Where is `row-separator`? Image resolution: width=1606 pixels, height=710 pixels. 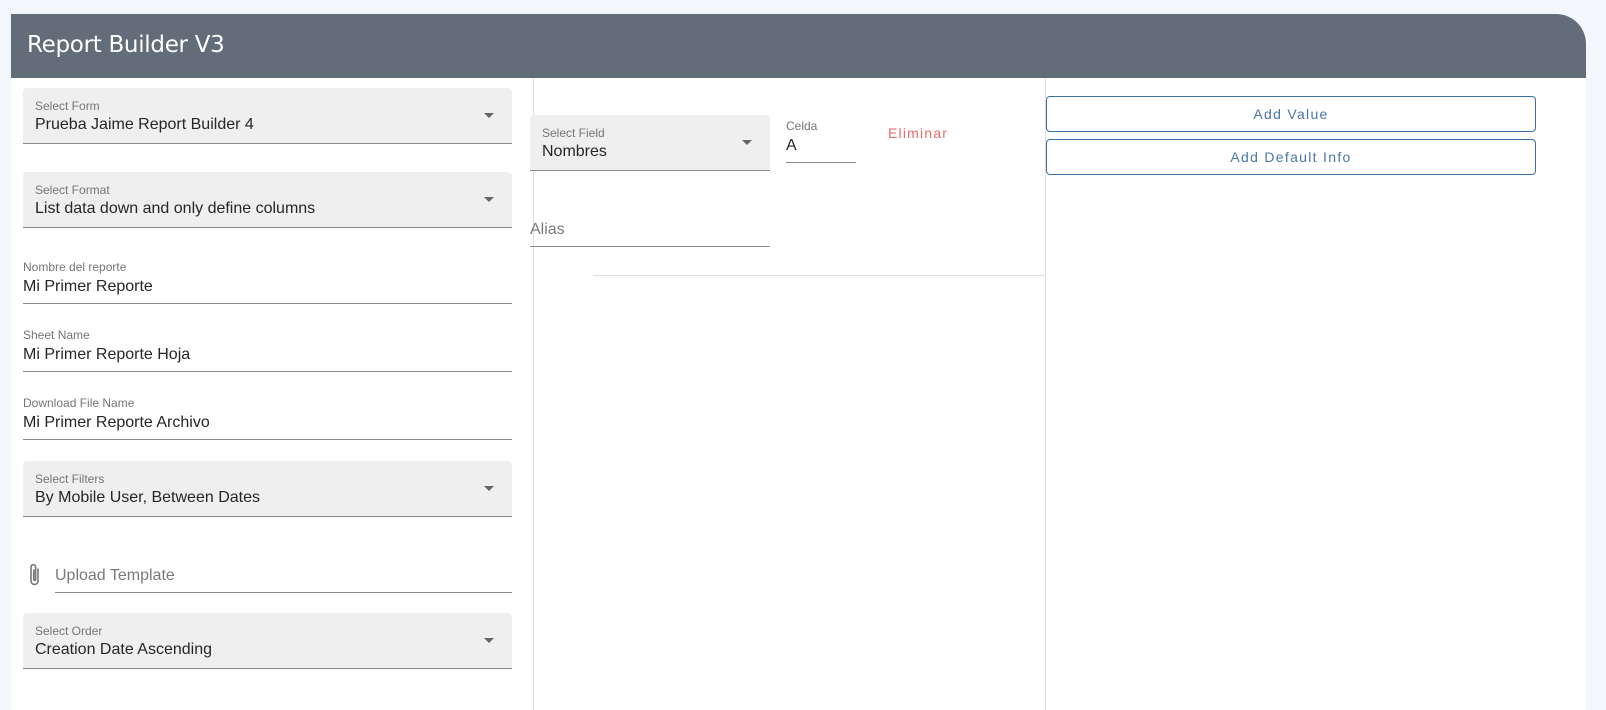 row-separator is located at coordinates (819, 275).